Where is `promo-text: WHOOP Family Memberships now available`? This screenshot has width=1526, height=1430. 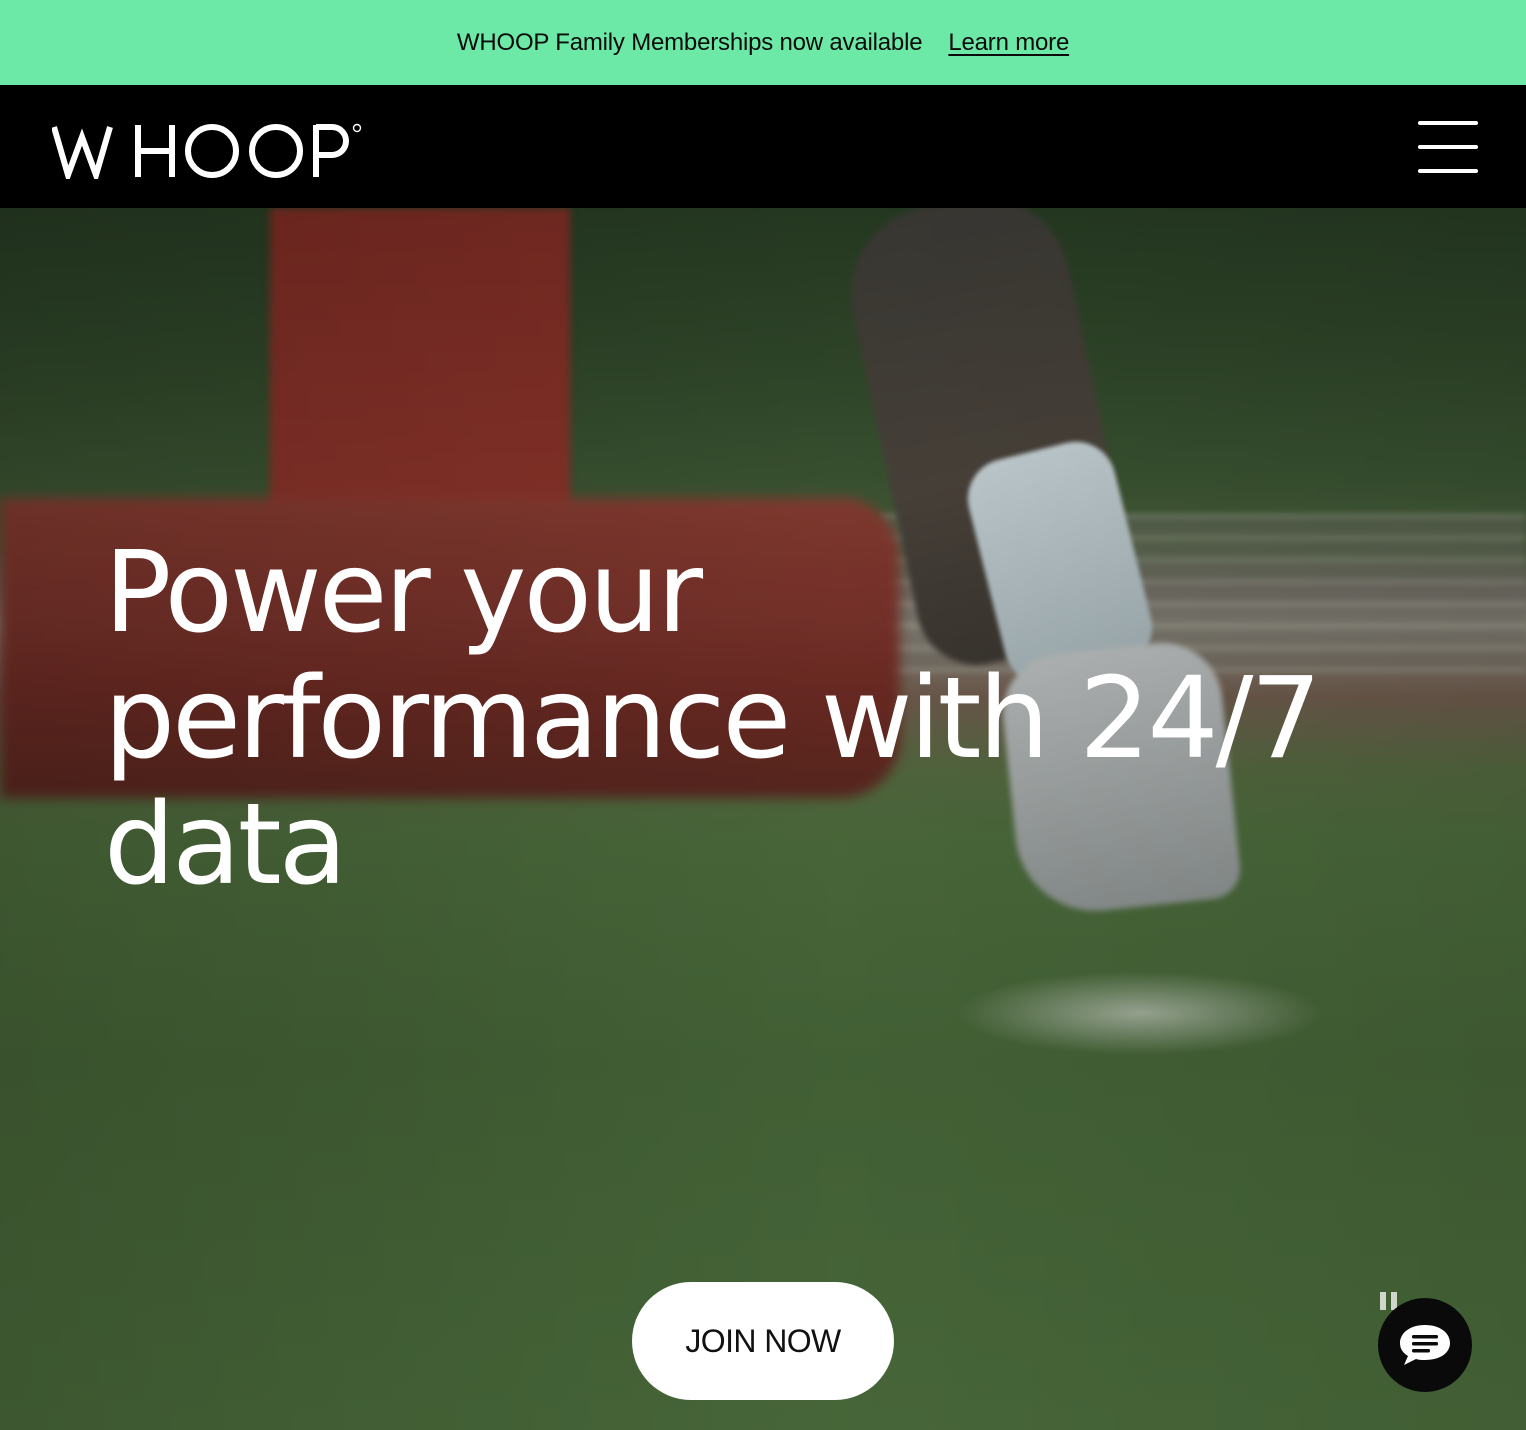 promo-text: WHOOP Family Memberships now available is located at coordinates (689, 42).